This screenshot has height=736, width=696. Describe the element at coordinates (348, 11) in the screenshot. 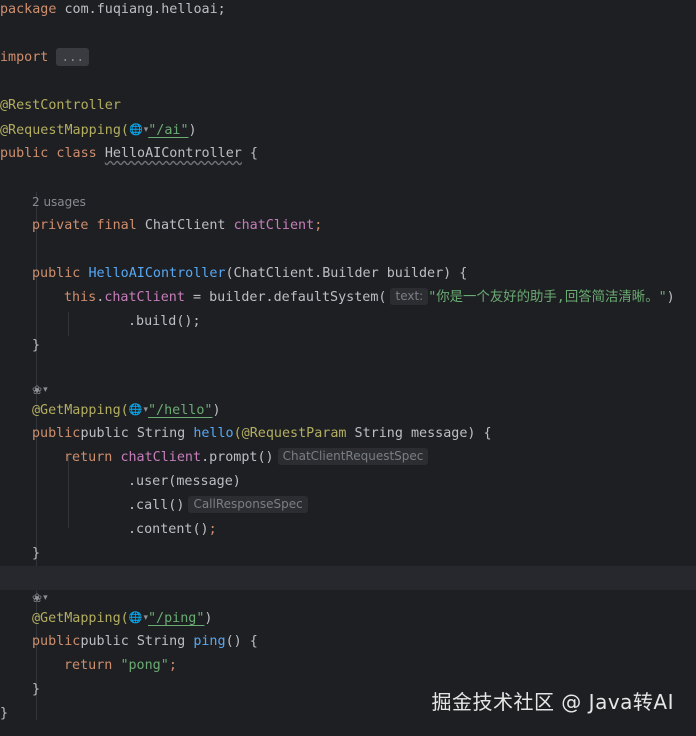

I see `code-line-package: package com.fuqiang.helloai;` at that location.